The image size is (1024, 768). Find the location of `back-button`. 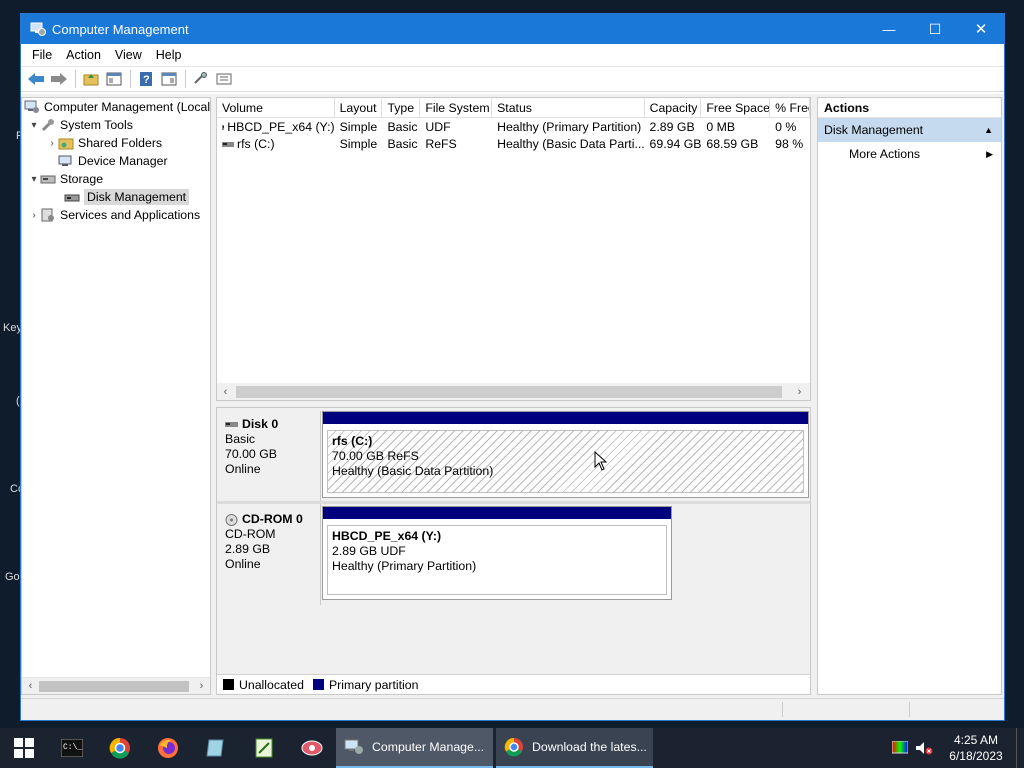

back-button is located at coordinates (36, 79).